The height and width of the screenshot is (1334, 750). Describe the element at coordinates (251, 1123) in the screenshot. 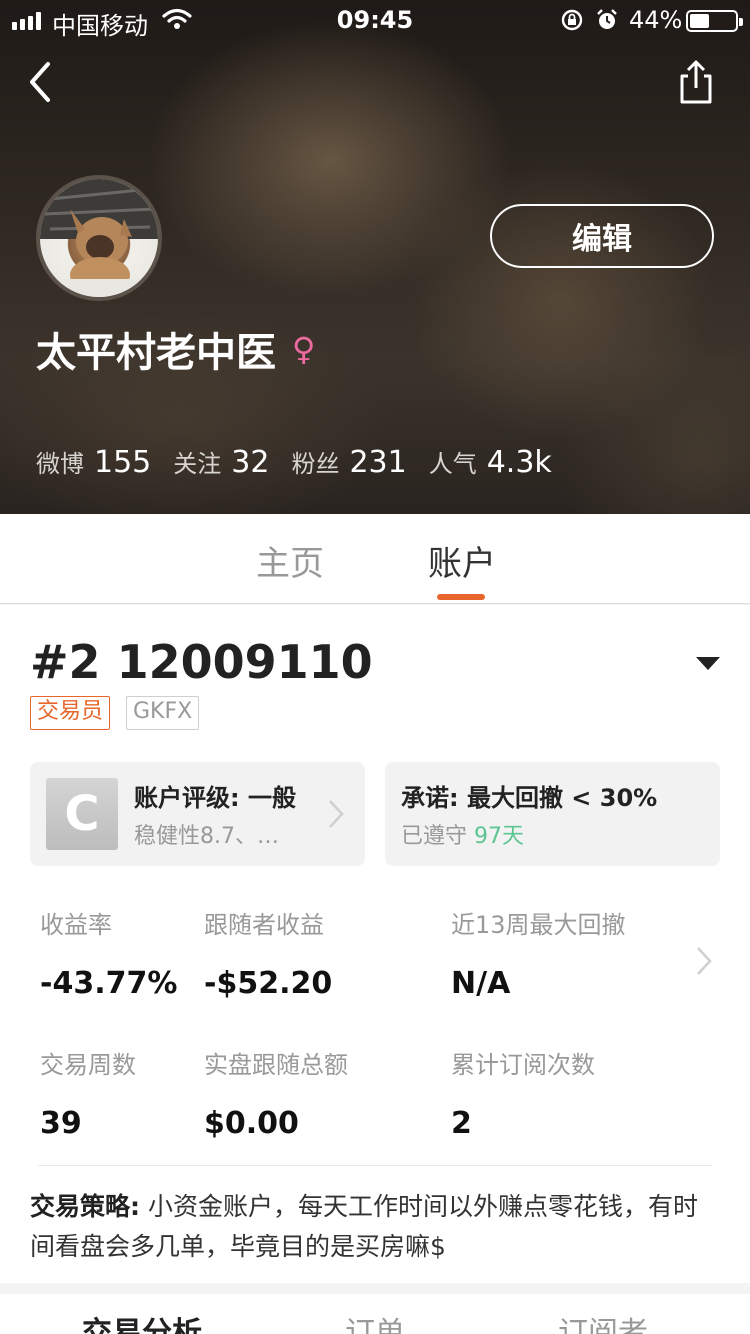

I see `metric-value: $0.00` at that location.